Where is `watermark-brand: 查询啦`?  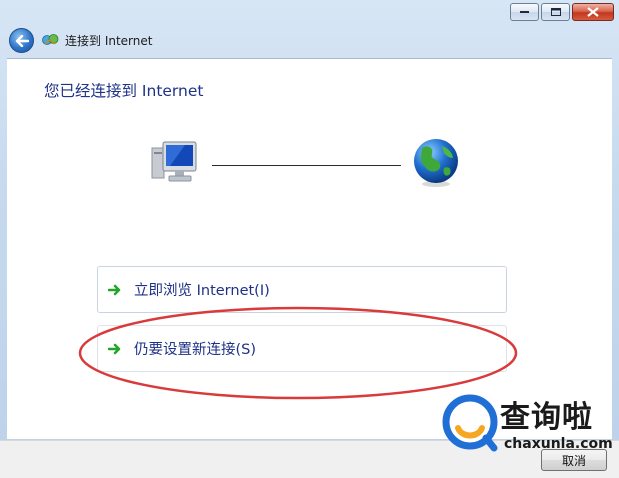 watermark-brand: 查询啦 is located at coordinates (546, 417).